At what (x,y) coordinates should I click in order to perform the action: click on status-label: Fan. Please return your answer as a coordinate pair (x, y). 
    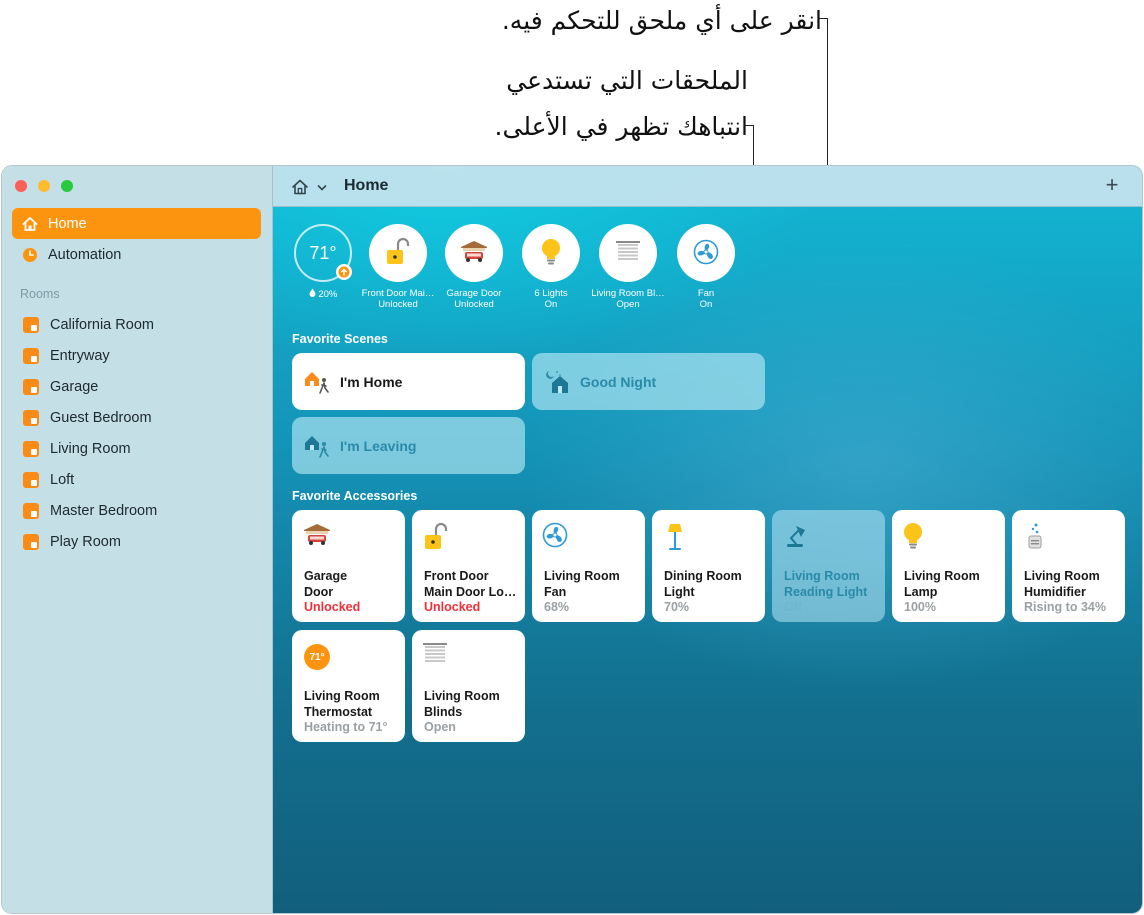
    Looking at the image, I should click on (706, 293).